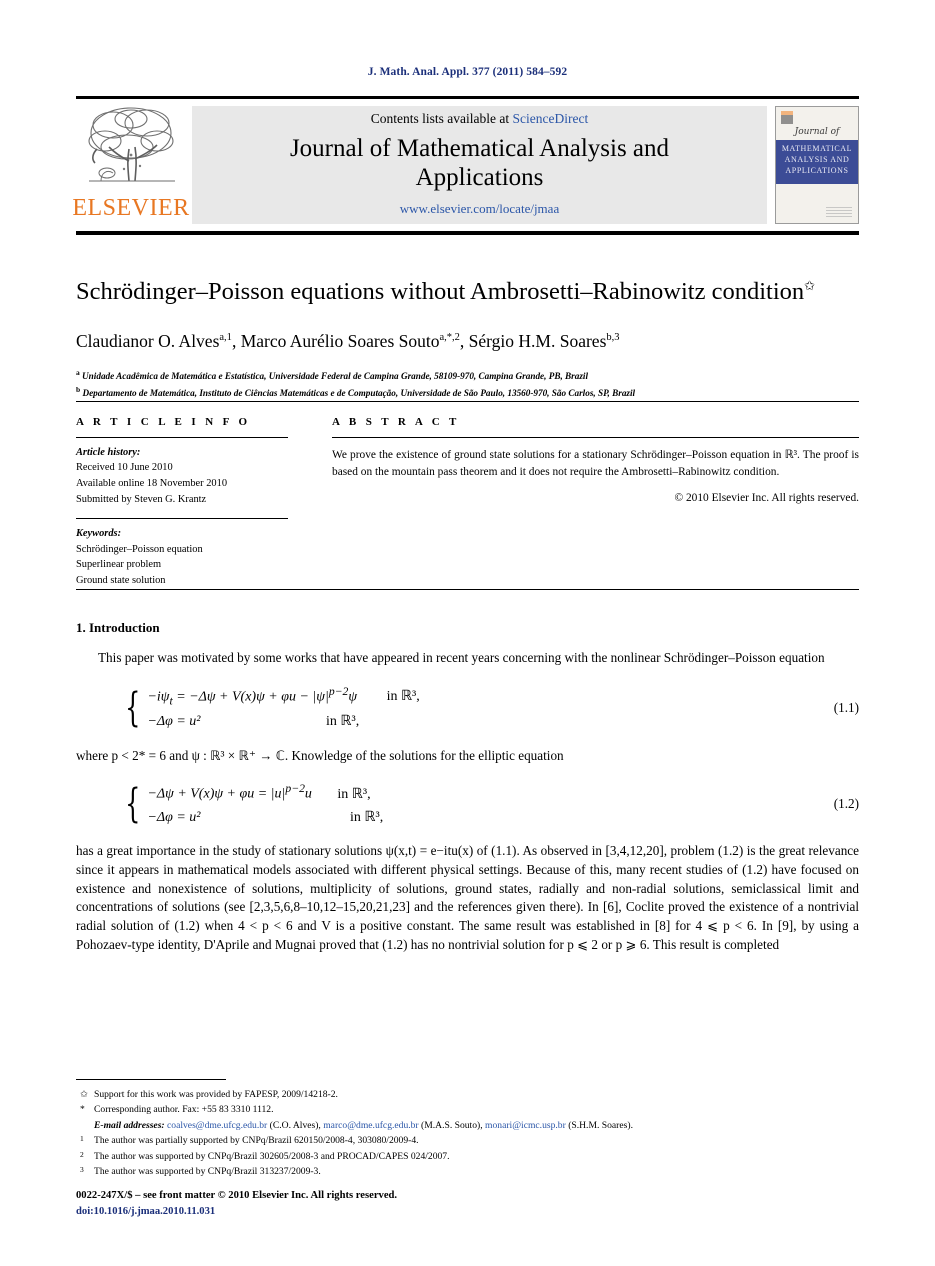 The width and height of the screenshot is (935, 1266). I want to click on elsevier-logo: ELSEVIER, so click(130, 165).